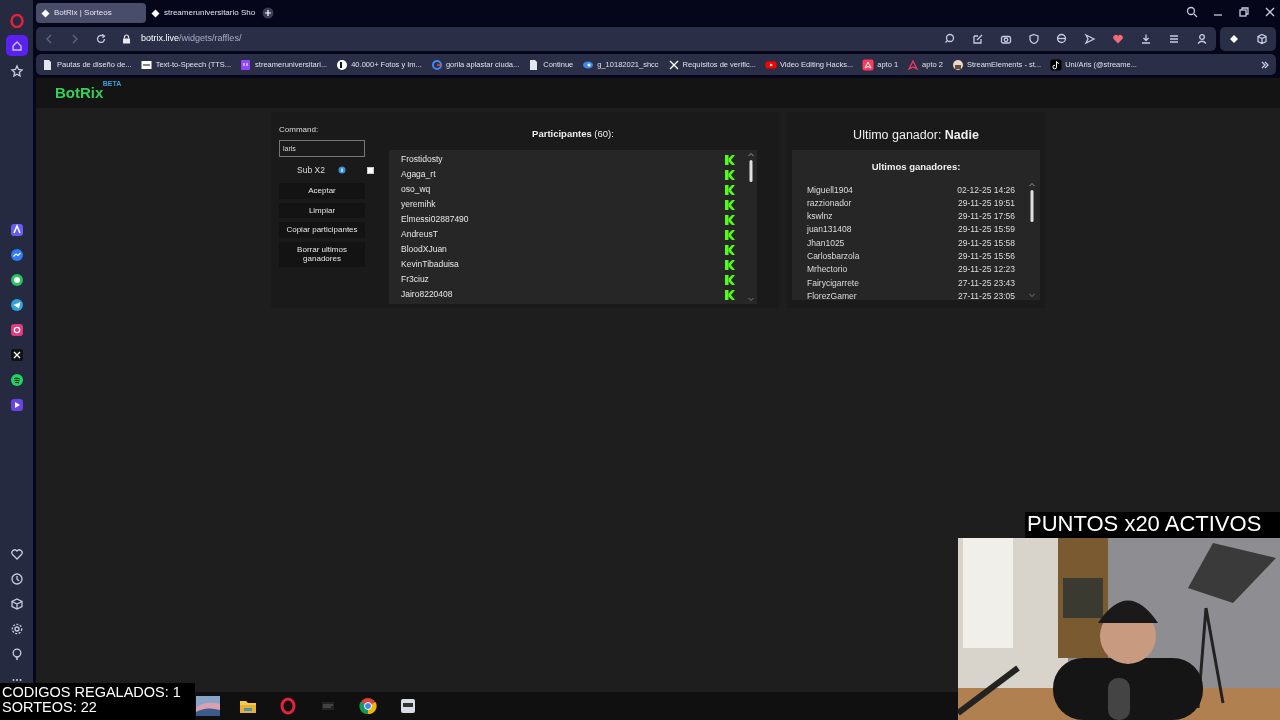  What do you see at coordinates (16, 404) in the screenshot?
I see `player-icon` at bounding box center [16, 404].